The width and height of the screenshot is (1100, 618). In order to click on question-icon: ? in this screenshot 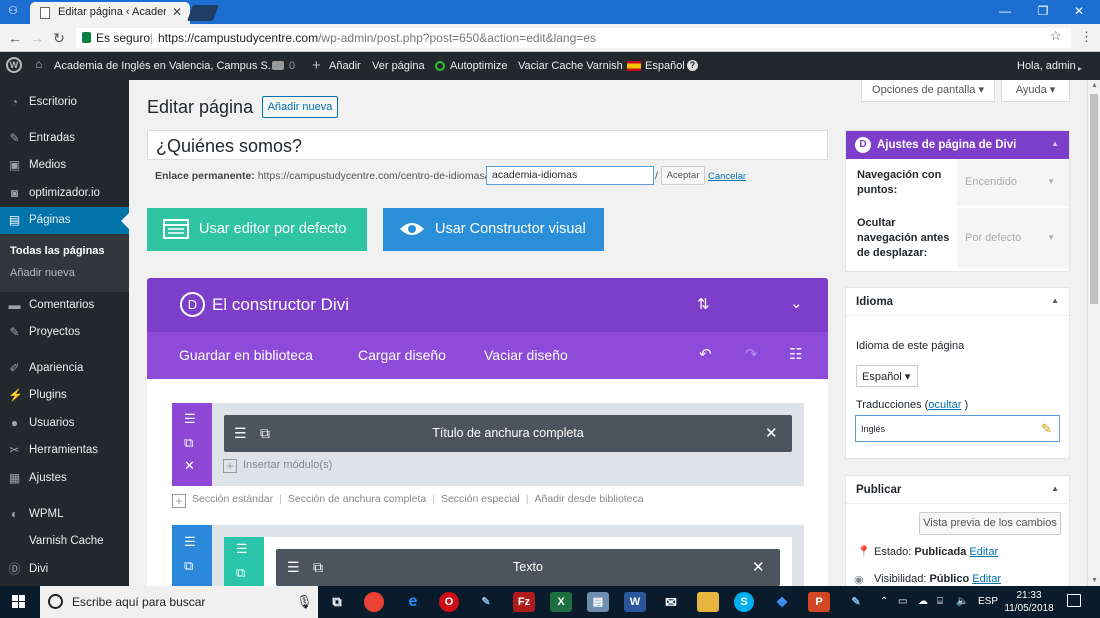, I will do `click(692, 65)`.